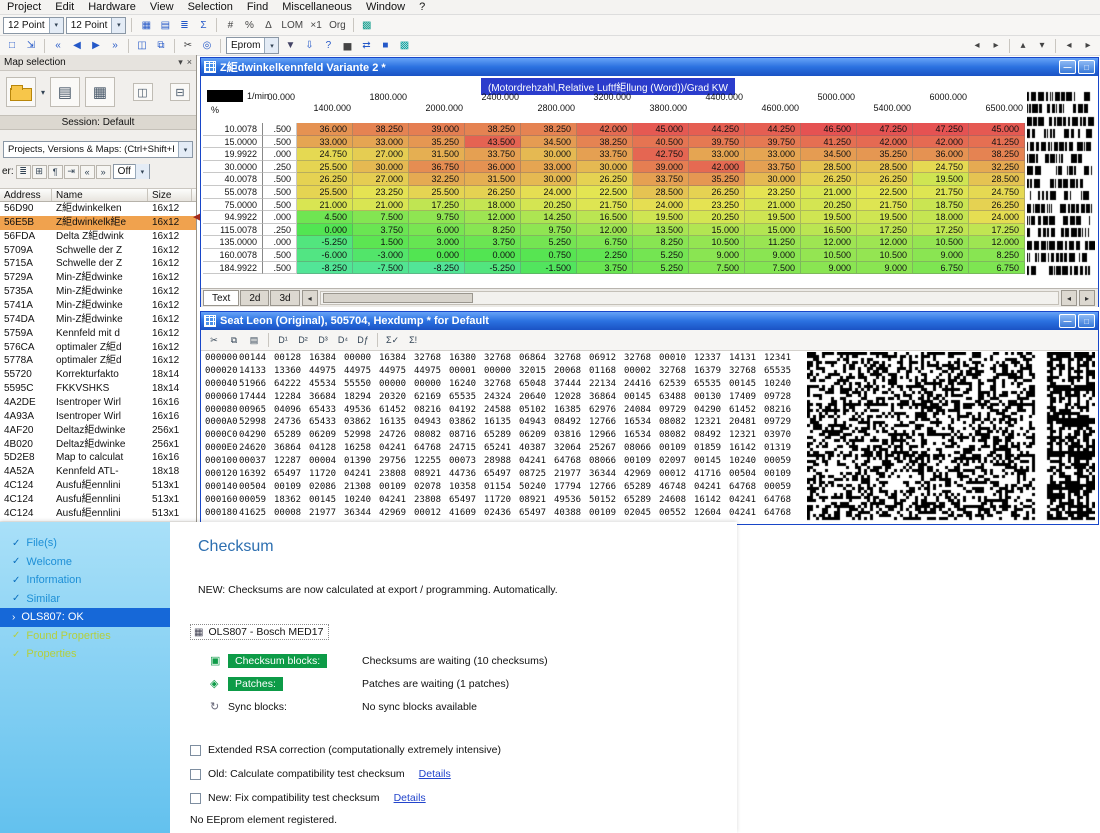 This screenshot has height=833, width=1100. What do you see at coordinates (549, 268) in the screenshot?
I see `map-cell: -1.500` at bounding box center [549, 268].